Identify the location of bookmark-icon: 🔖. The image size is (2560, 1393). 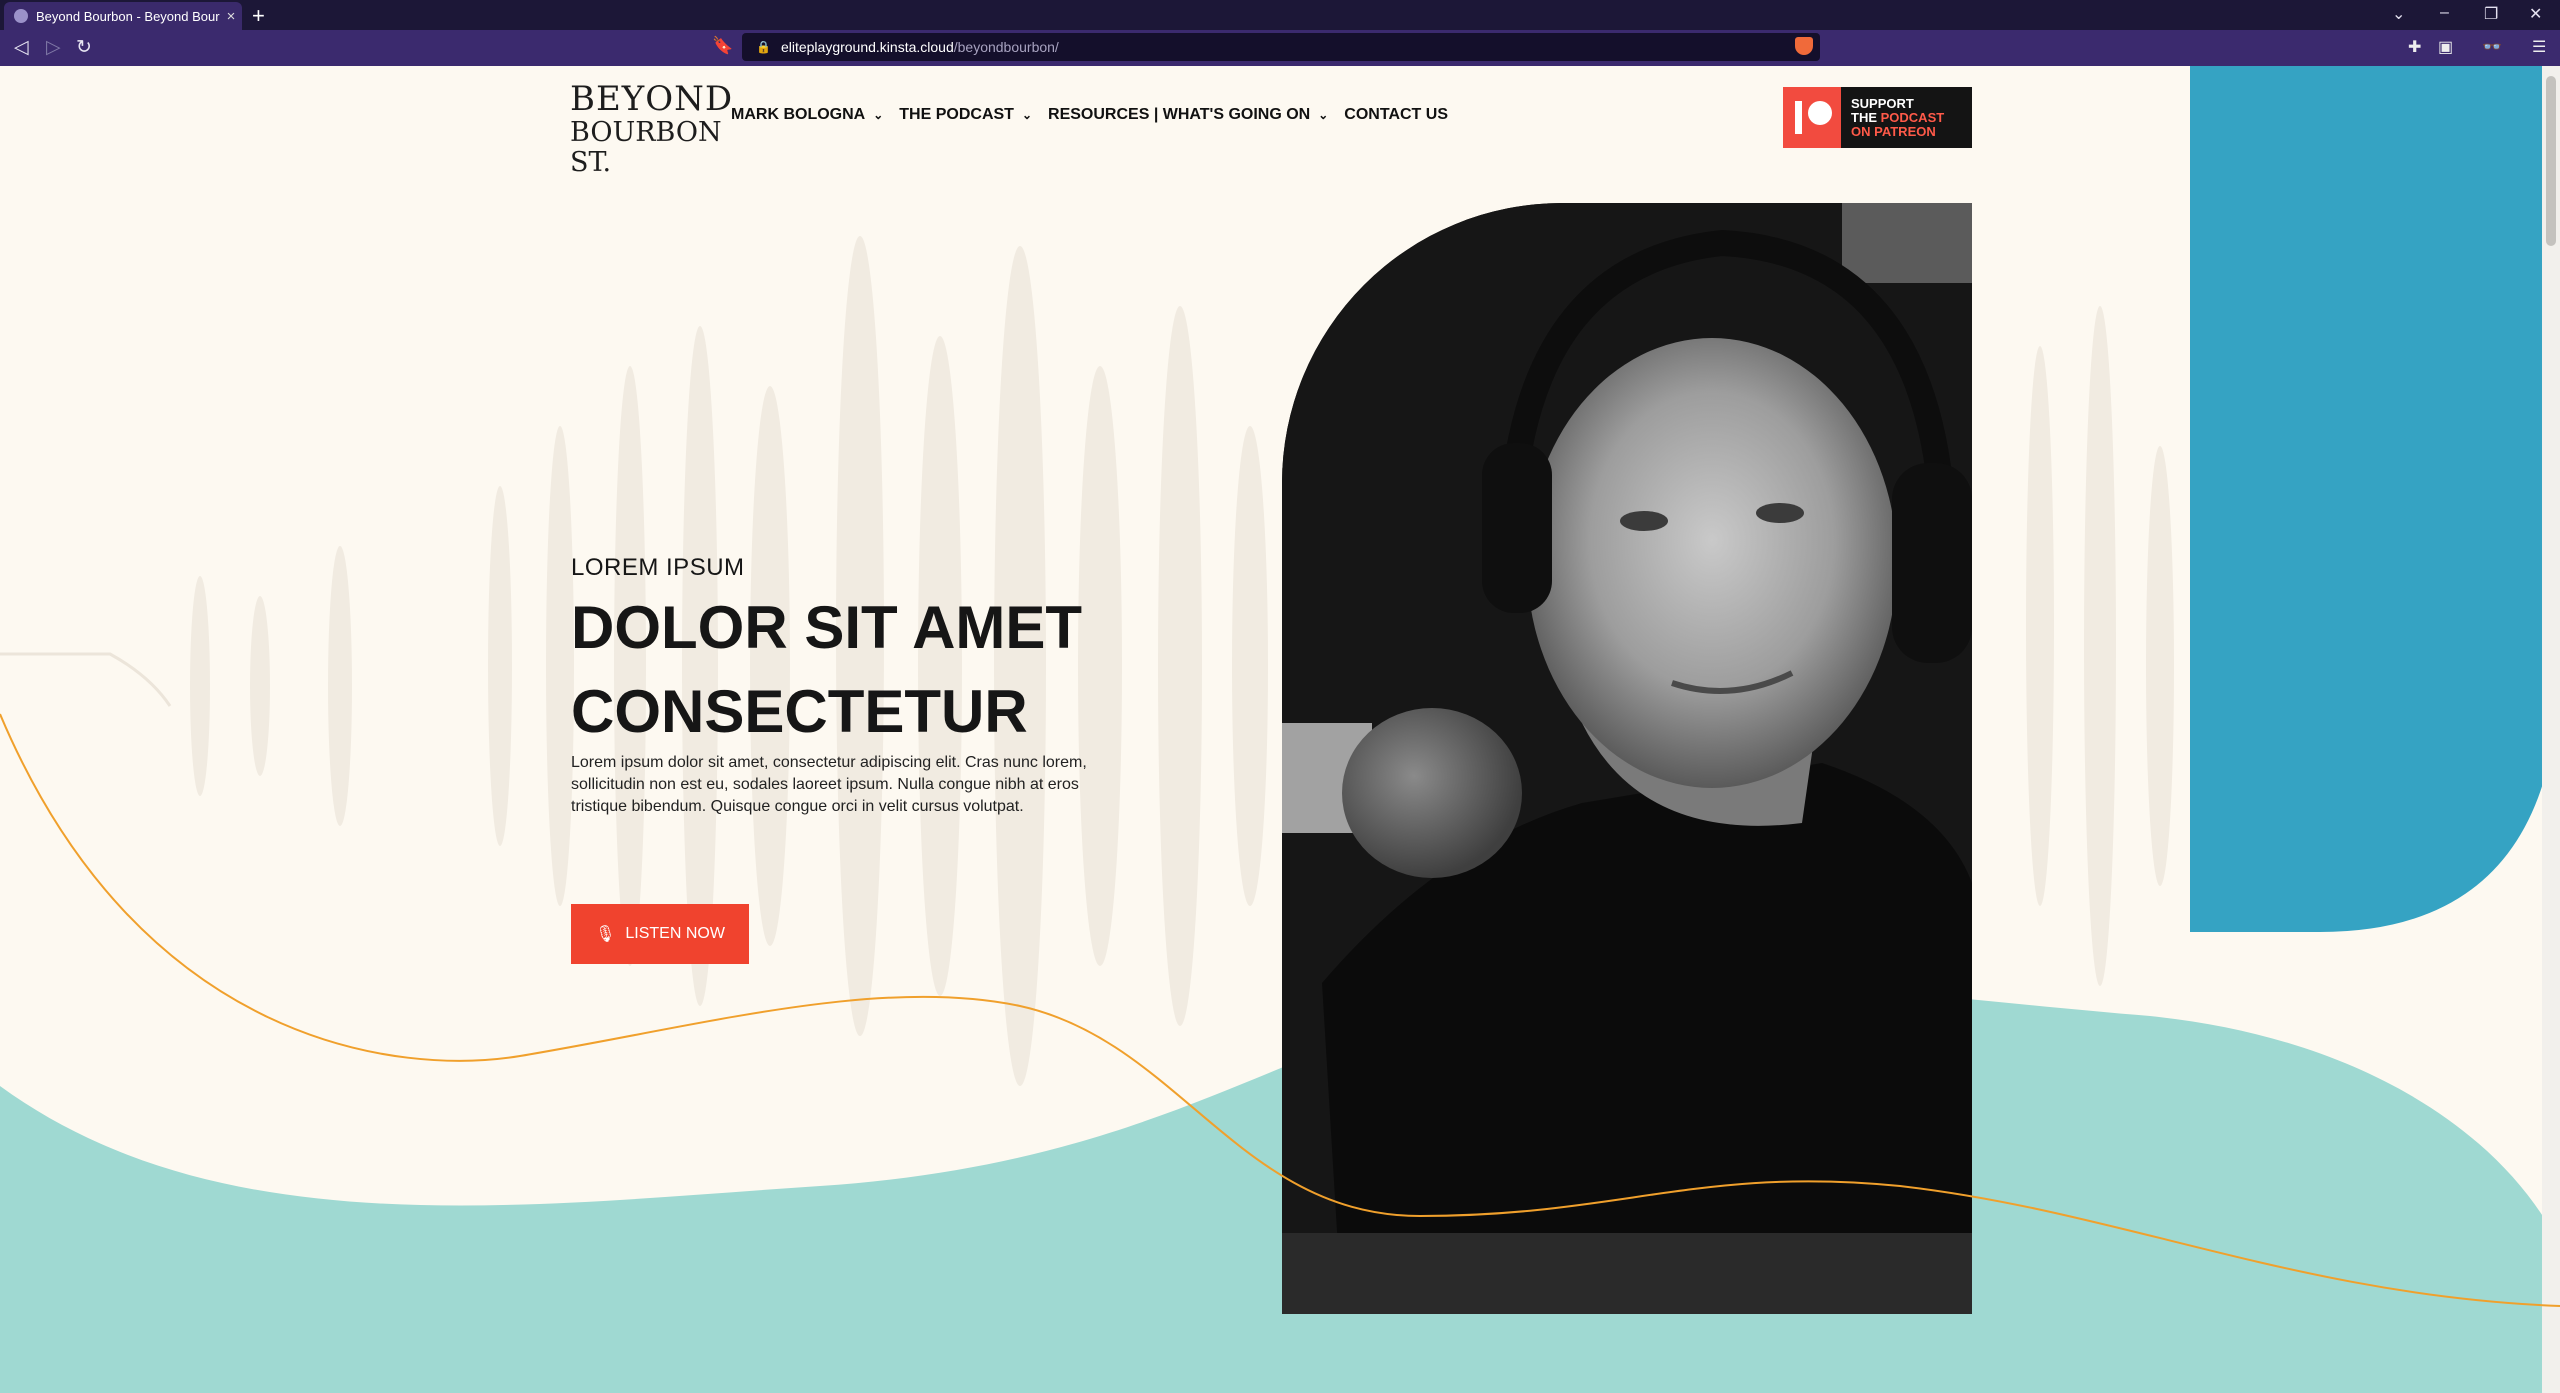
(722, 46).